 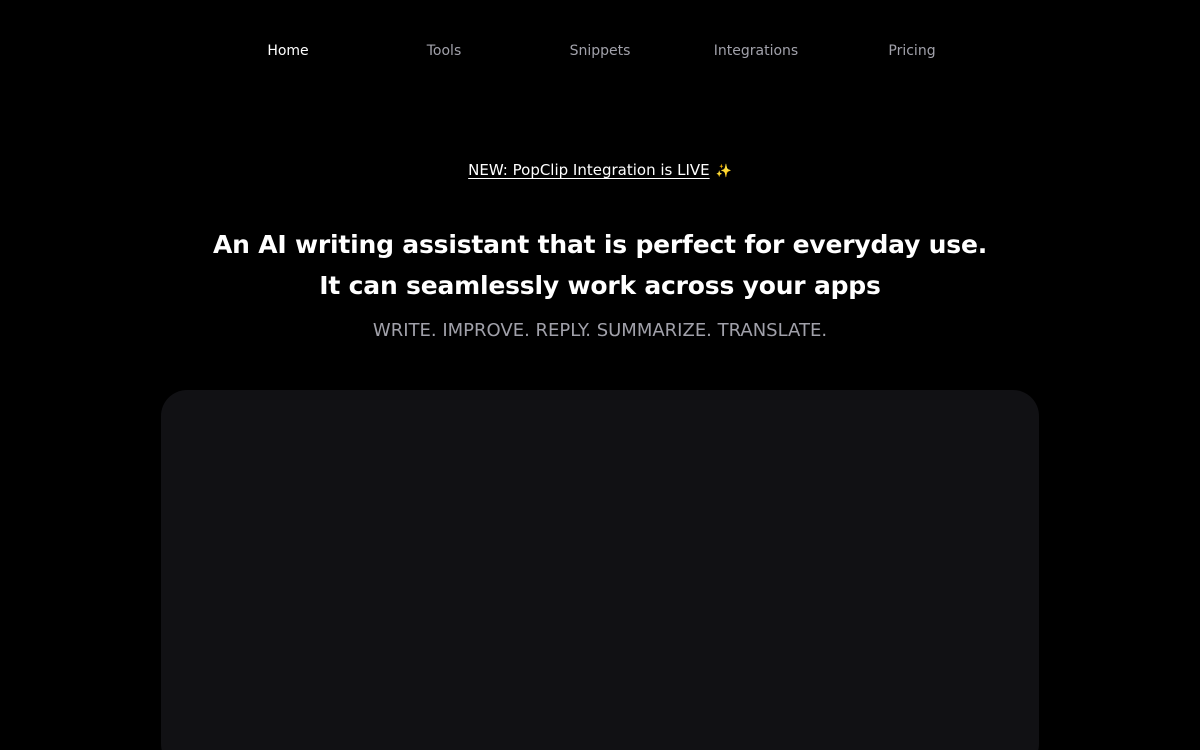 I want to click on nav-item-snippets: Snippets, so click(x=600, y=51).